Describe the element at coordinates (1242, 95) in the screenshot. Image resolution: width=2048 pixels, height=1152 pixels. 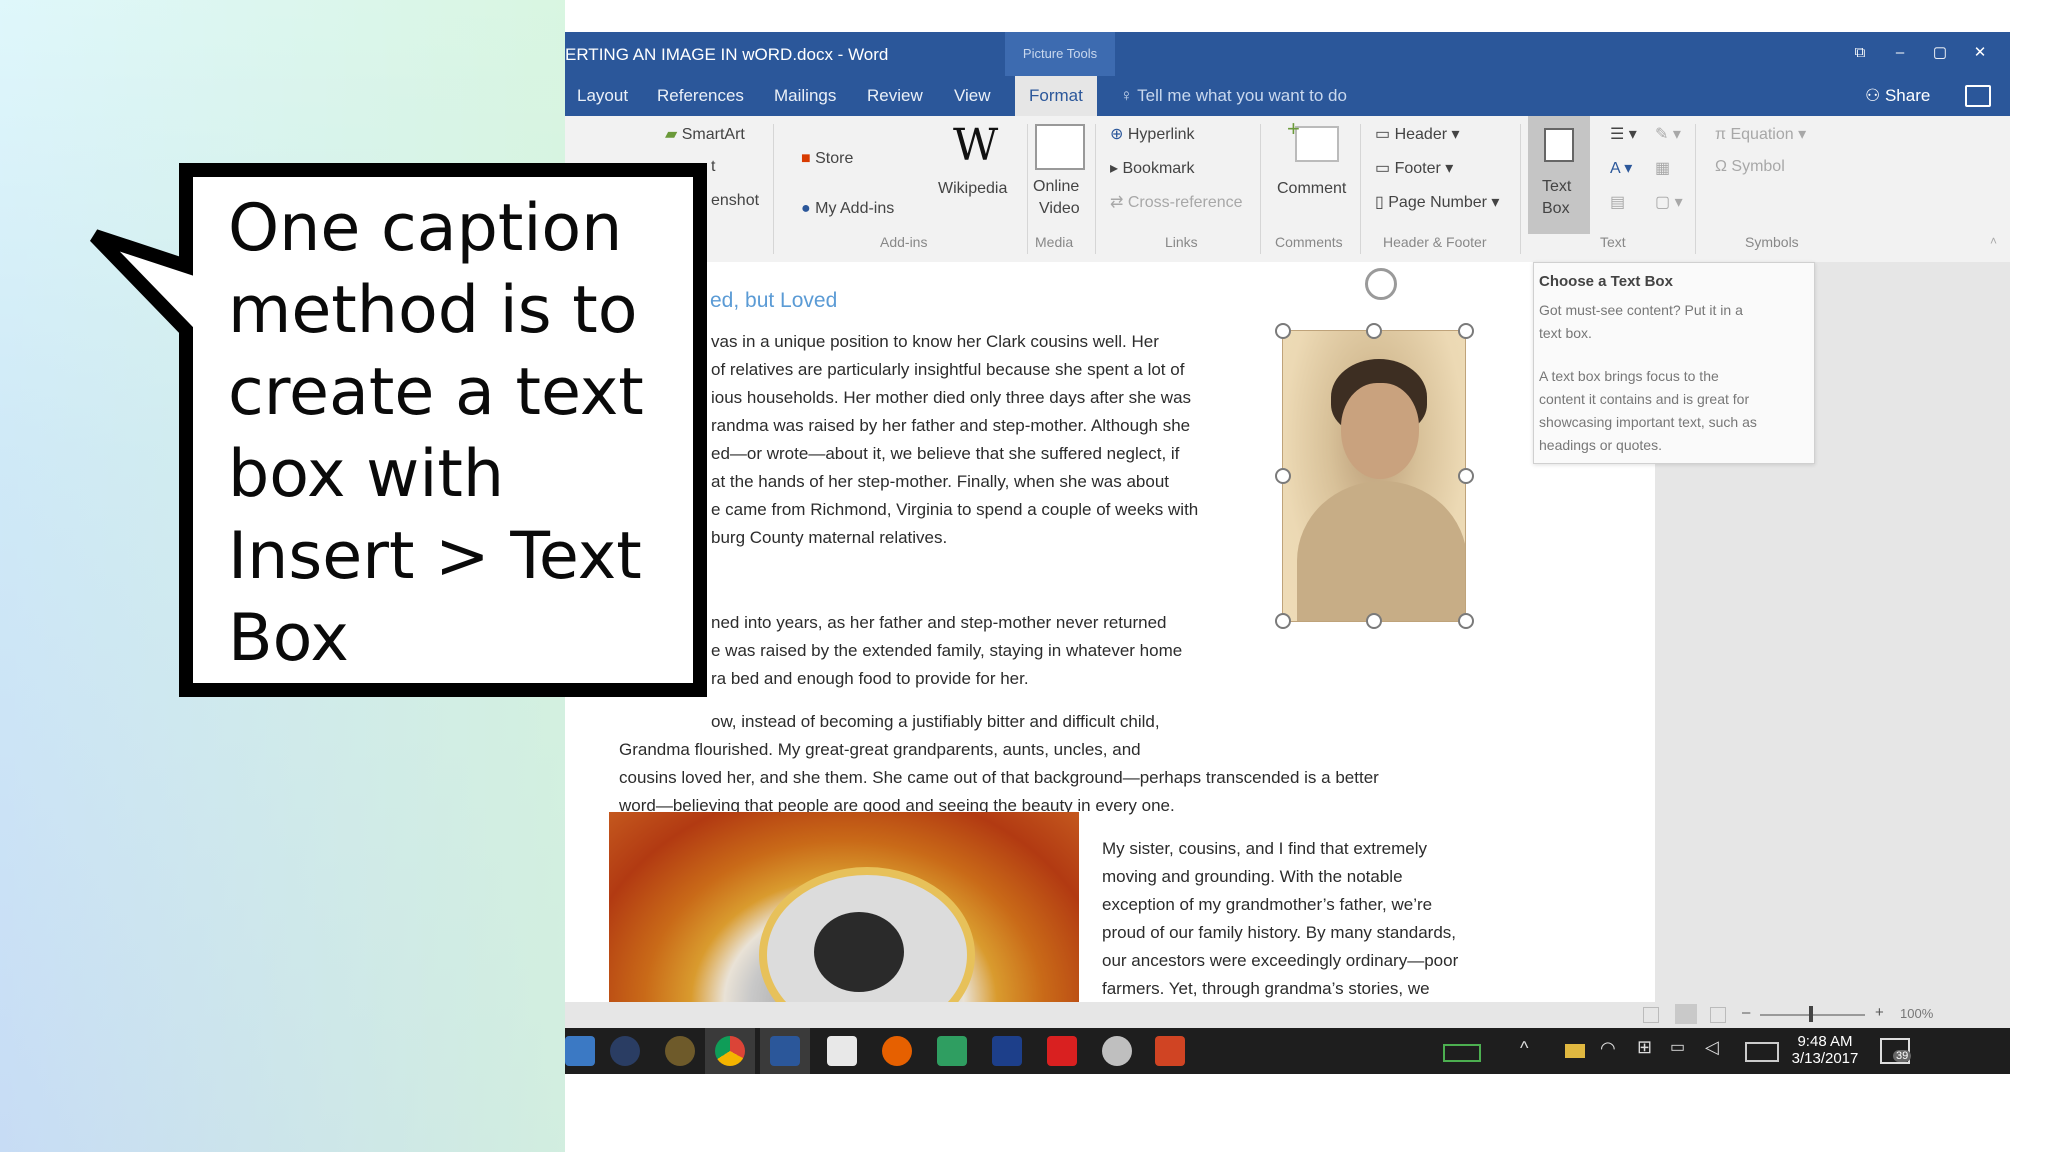
I see `tell-me-text: Tell me what you want to do` at that location.